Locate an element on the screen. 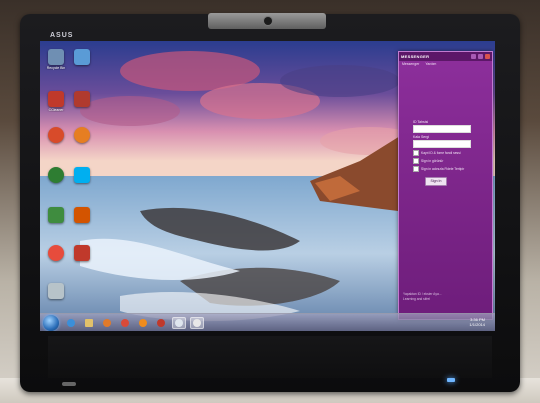 This screenshot has width=540, height=403. folder-icon is located at coordinates (89, 323).